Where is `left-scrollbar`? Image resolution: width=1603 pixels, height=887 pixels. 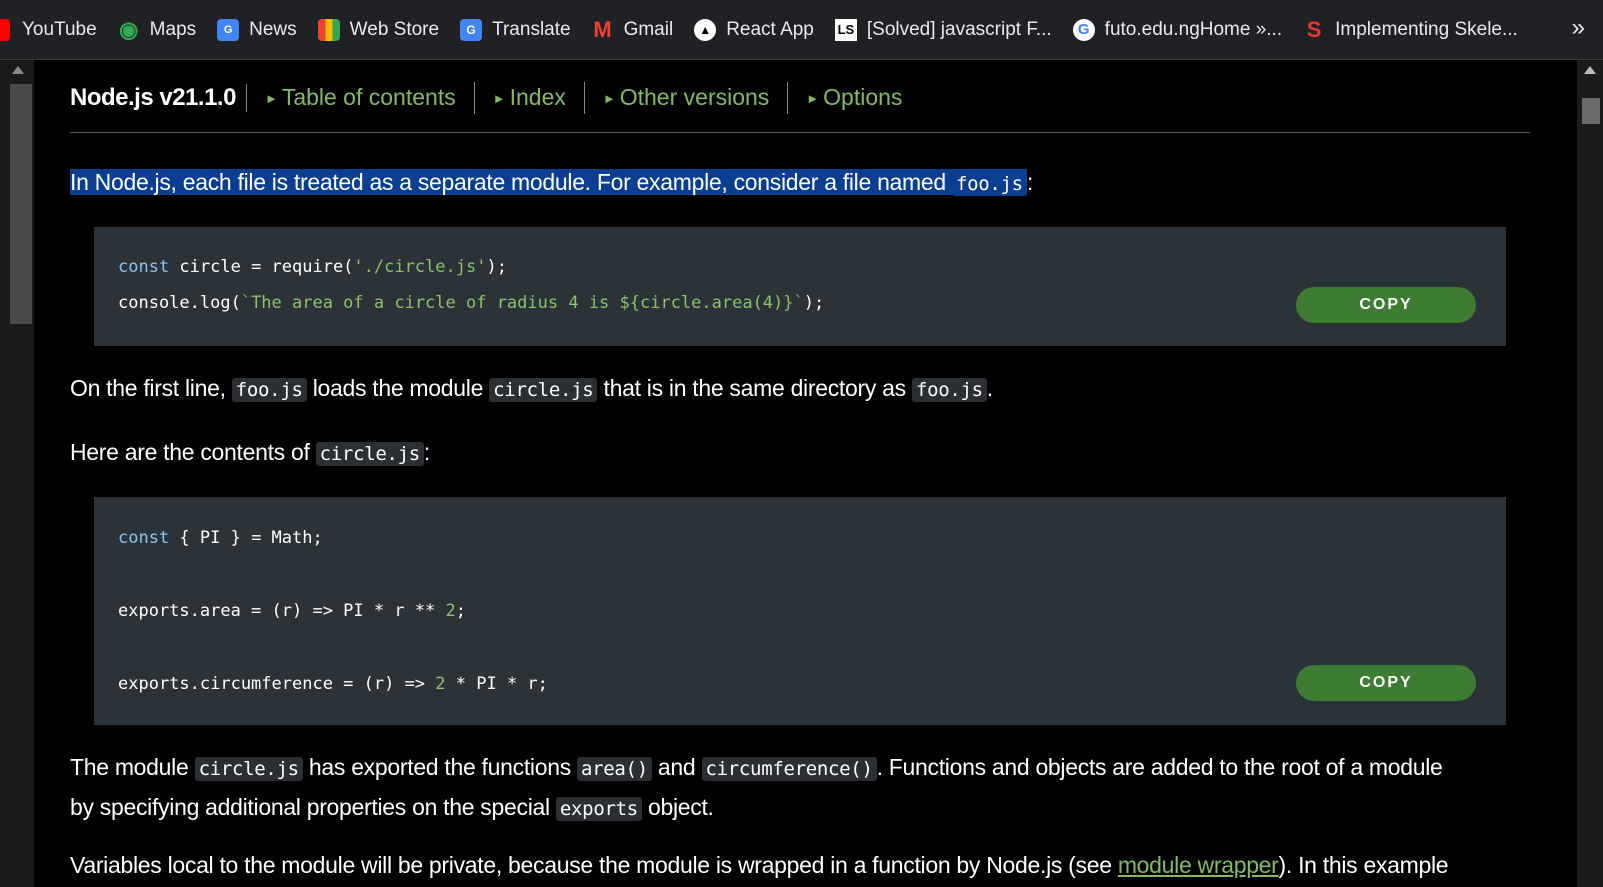
left-scrollbar is located at coordinates (17, 473).